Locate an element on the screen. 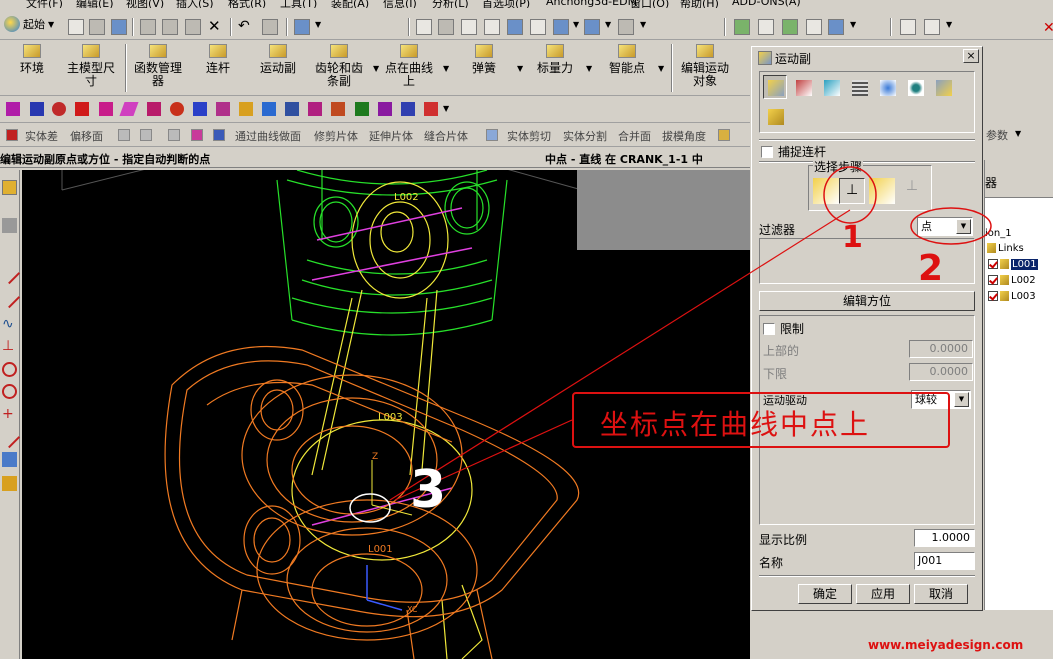 Image resolution: width=1053 pixels, height=659 pixels. annotation-callout-text: 坐标点在曲线中点上 is located at coordinates (735, 424).